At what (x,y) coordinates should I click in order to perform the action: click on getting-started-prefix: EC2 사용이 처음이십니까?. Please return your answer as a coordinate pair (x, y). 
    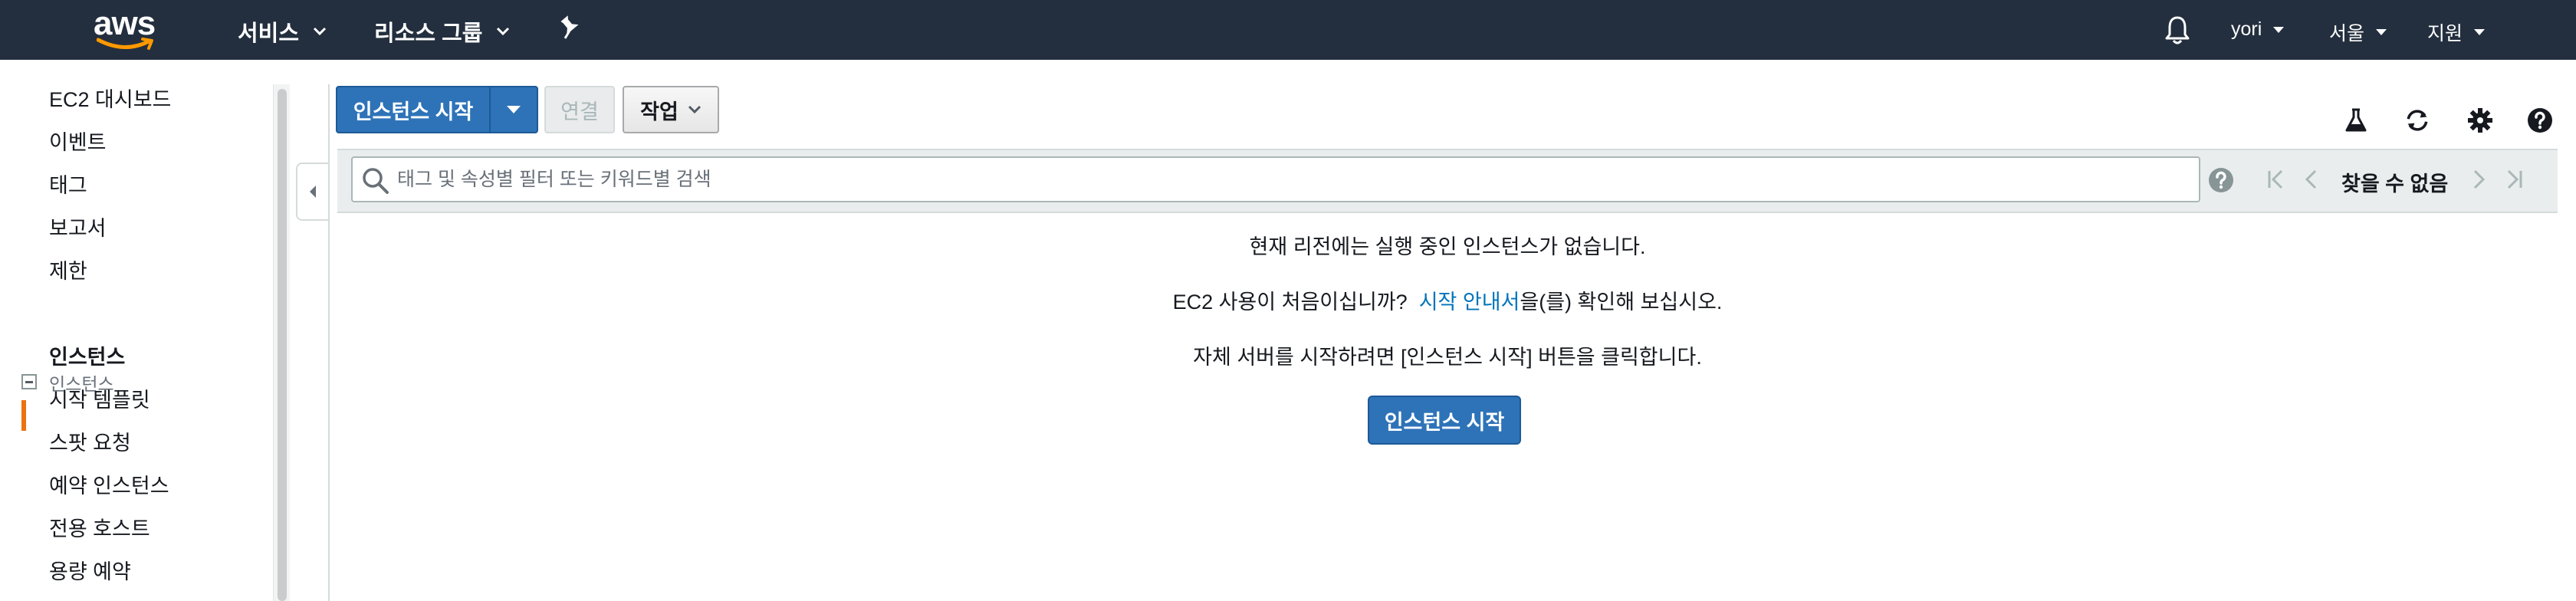
    Looking at the image, I should click on (1290, 302).